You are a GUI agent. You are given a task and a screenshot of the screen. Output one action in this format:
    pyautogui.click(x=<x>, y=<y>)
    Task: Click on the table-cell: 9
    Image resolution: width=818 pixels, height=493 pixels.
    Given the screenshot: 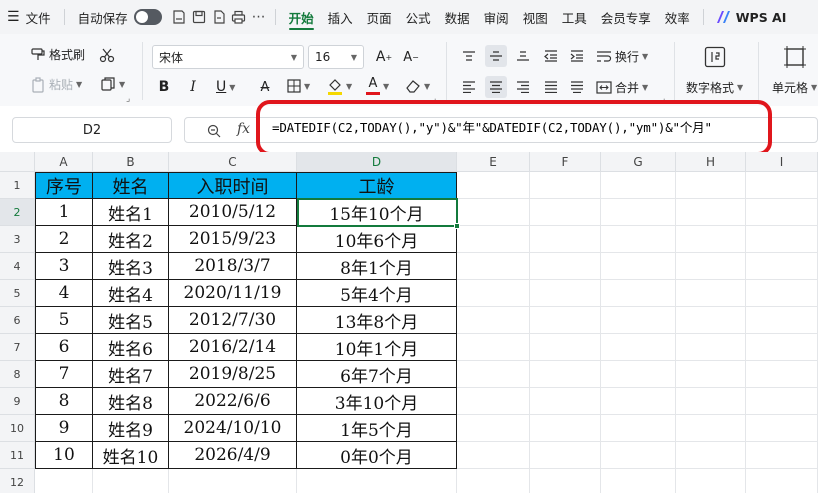 What is the action you would take?
    pyautogui.click(x=64, y=428)
    